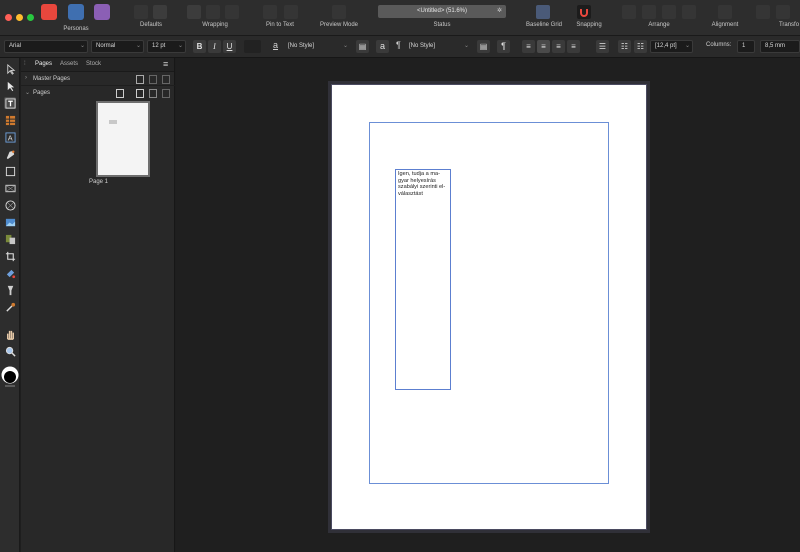 This screenshot has width=800, height=552. I want to click on add-master-icon, so click(140, 79).